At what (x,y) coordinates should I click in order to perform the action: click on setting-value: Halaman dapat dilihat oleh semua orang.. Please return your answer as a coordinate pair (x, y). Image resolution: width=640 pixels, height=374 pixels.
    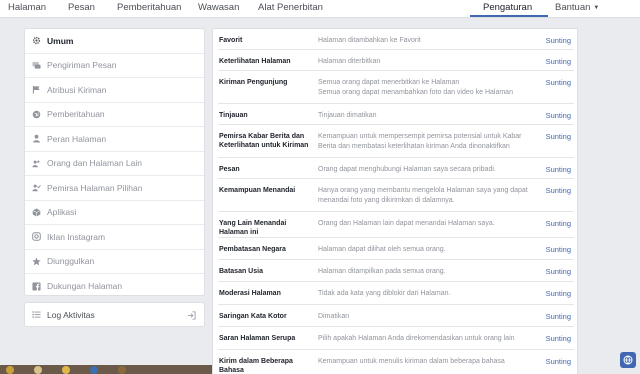
    Looking at the image, I should click on (382, 249).